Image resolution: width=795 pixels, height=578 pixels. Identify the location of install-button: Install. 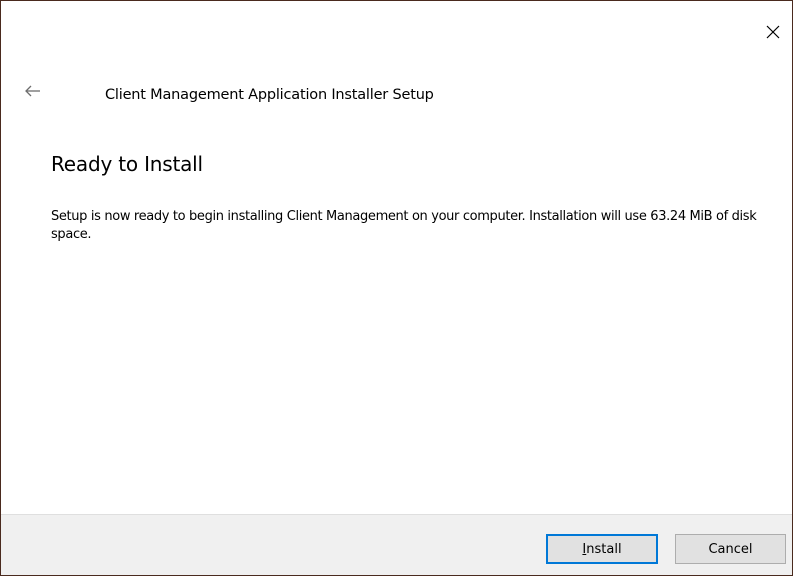
(602, 549).